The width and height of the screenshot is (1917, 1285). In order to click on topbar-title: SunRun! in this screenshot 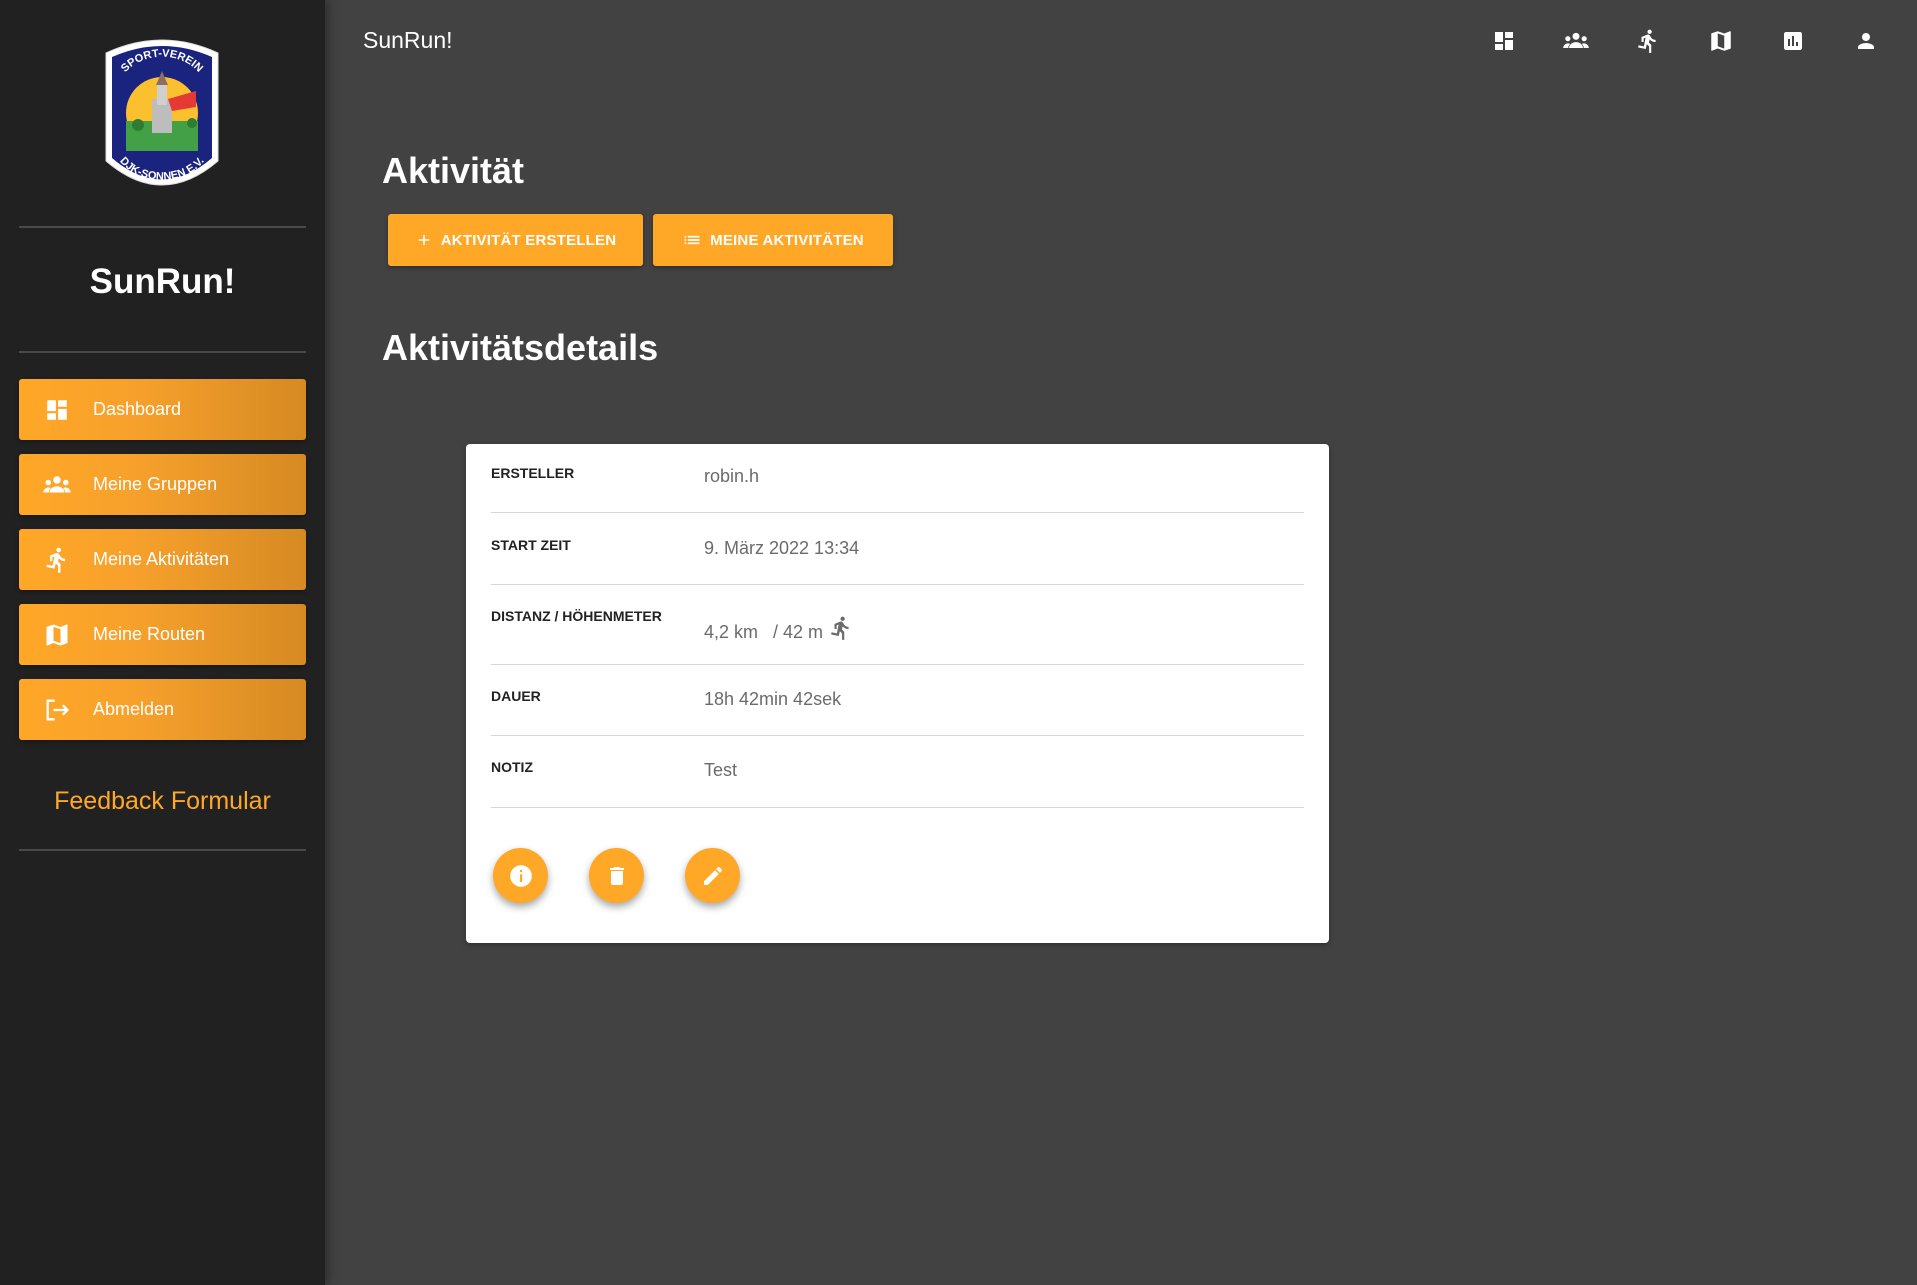, I will do `click(408, 40)`.